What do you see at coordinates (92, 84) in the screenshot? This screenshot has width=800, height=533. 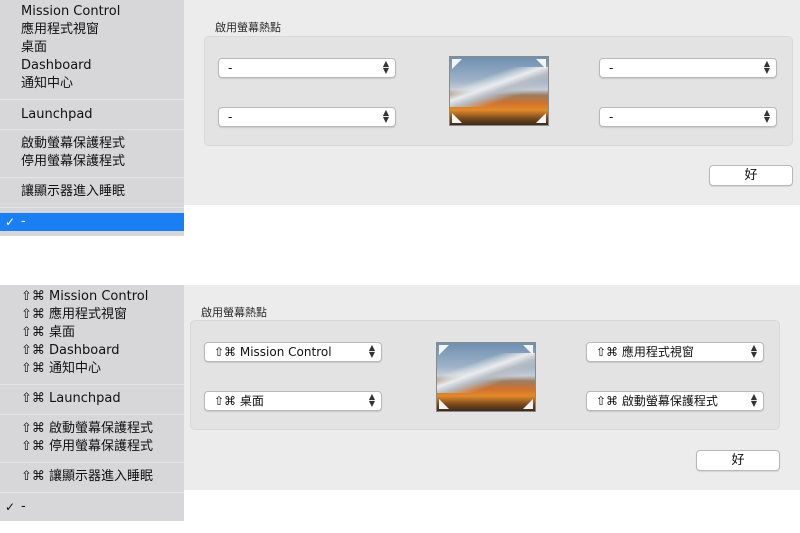 I see `menu-item-notification-center: 通知中心` at bounding box center [92, 84].